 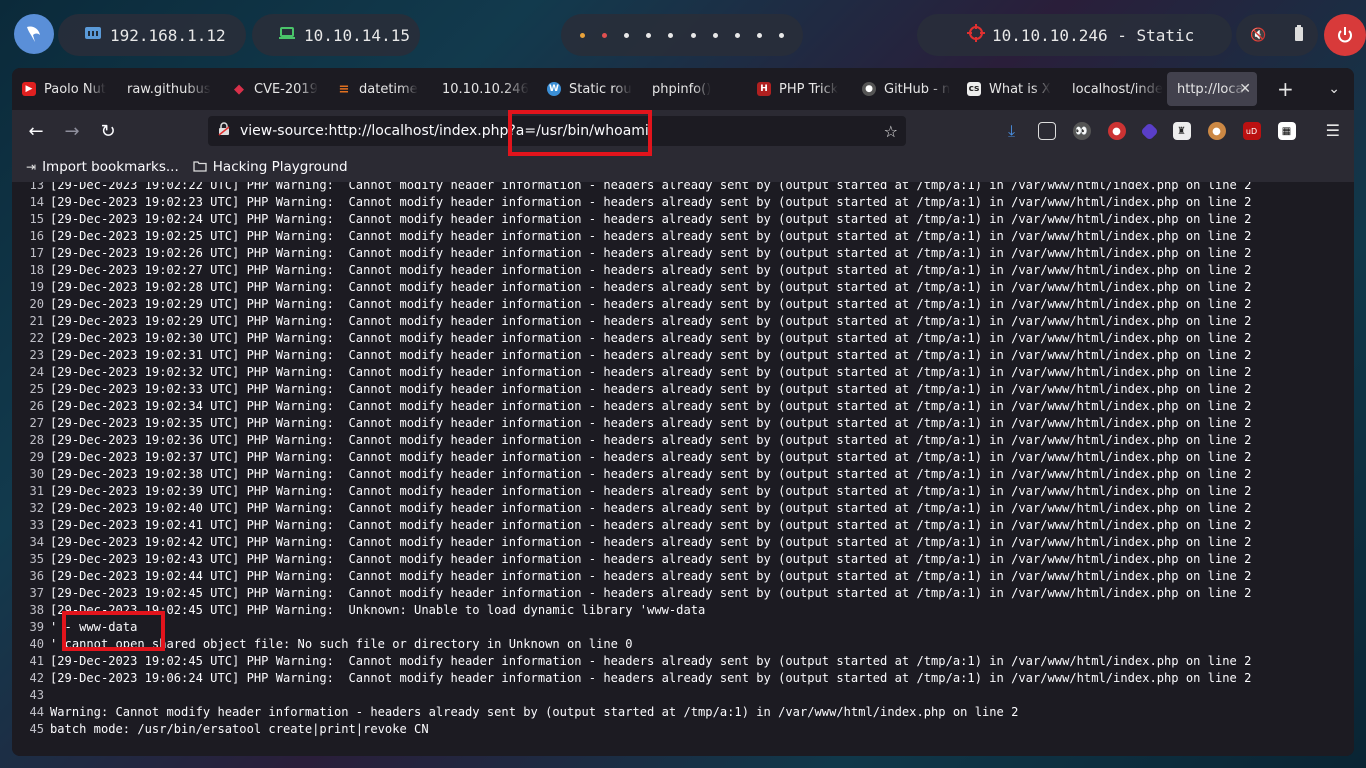 I want to click on crosshair-icon, so click(x=976, y=35).